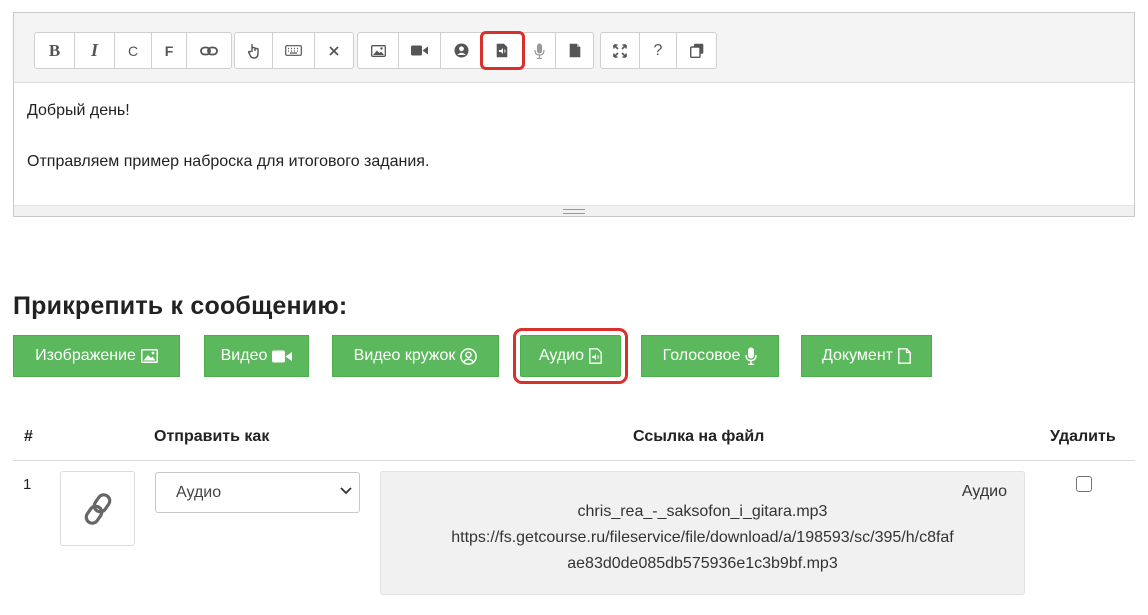 This screenshot has height=615, width=1148. I want to click on user-circle-button, so click(461, 50).